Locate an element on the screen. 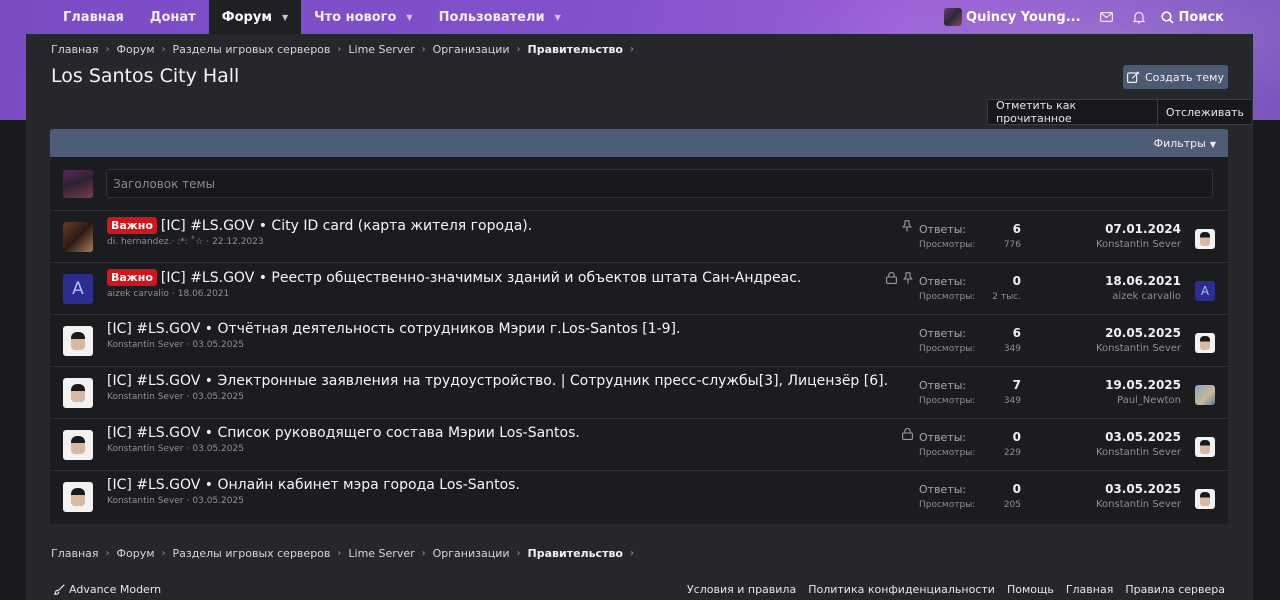 This screenshot has height=600, width=1280. footer-link-terms: Условия и правила is located at coordinates (741, 589).